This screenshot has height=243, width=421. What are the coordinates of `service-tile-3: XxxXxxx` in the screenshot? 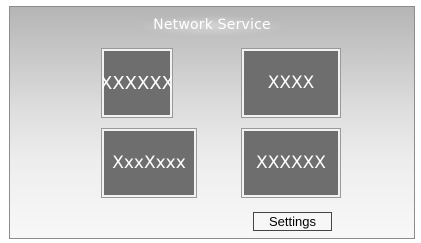 It's located at (149, 163).